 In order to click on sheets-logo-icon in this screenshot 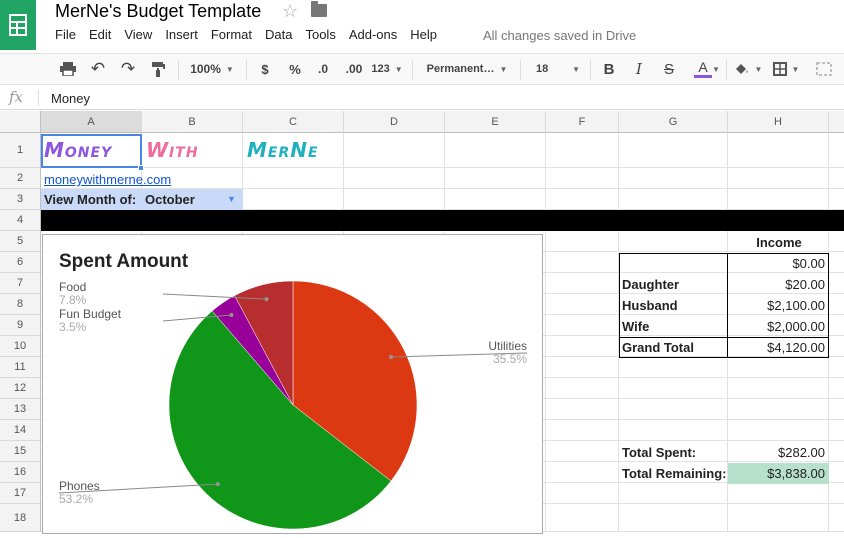, I will do `click(18, 25)`.